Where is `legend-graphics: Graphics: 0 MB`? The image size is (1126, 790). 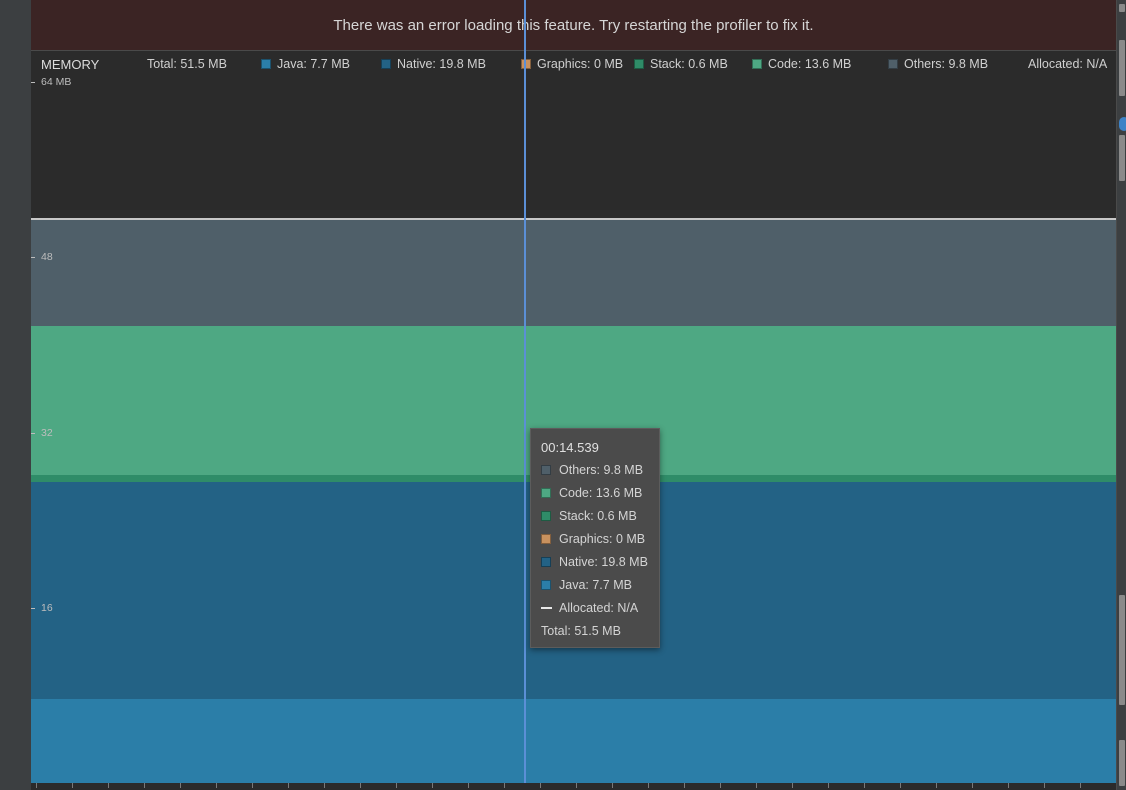
legend-graphics: Graphics: 0 MB is located at coordinates (572, 64).